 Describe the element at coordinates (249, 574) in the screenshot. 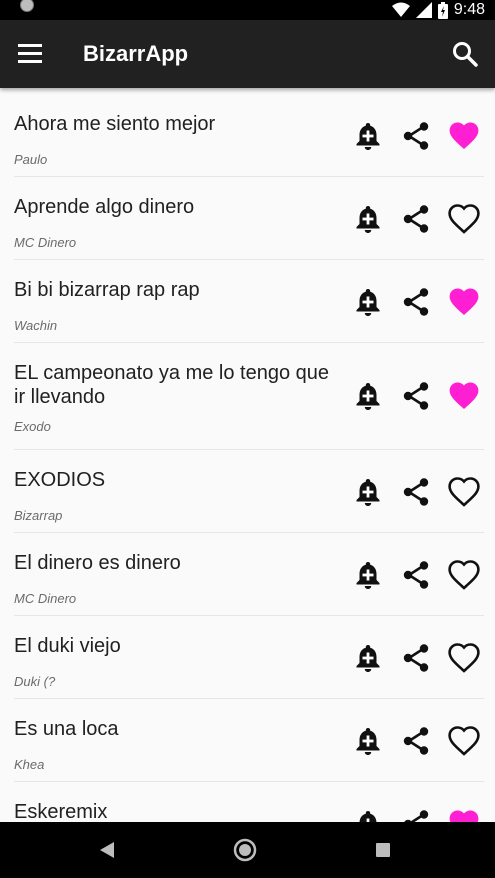

I see `song-row: El dinero es dinero MC Dinero` at that location.